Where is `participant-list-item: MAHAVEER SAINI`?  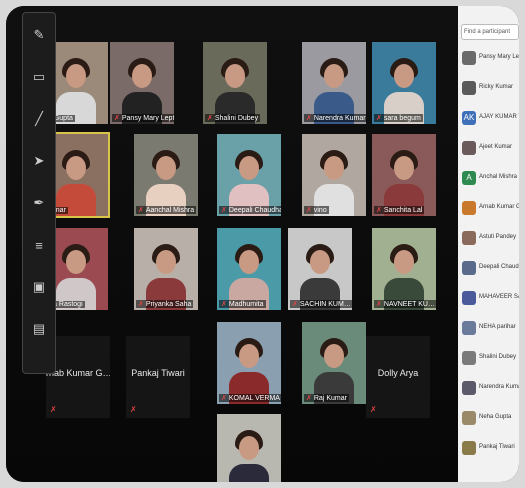
participant-list-item: MAHAVEER SAINI is located at coordinates (489, 299).